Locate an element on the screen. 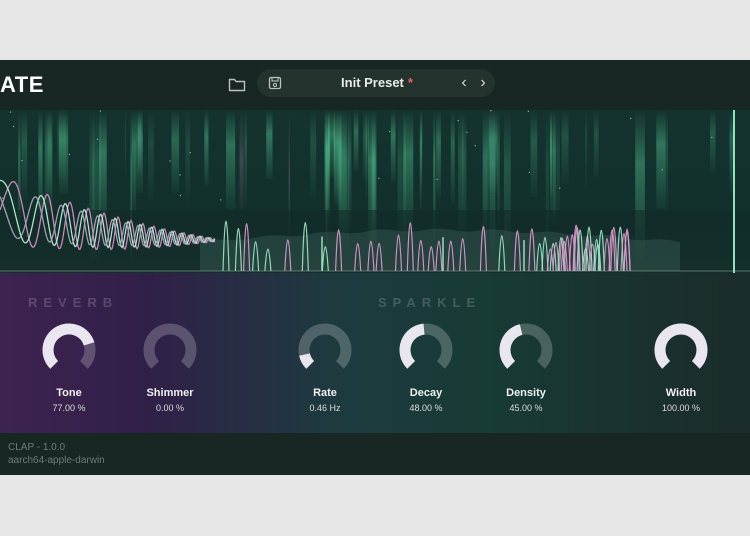 Image resolution: width=750 pixels, height=536 pixels. previous-preset-button: ‹ is located at coordinates (464, 83).